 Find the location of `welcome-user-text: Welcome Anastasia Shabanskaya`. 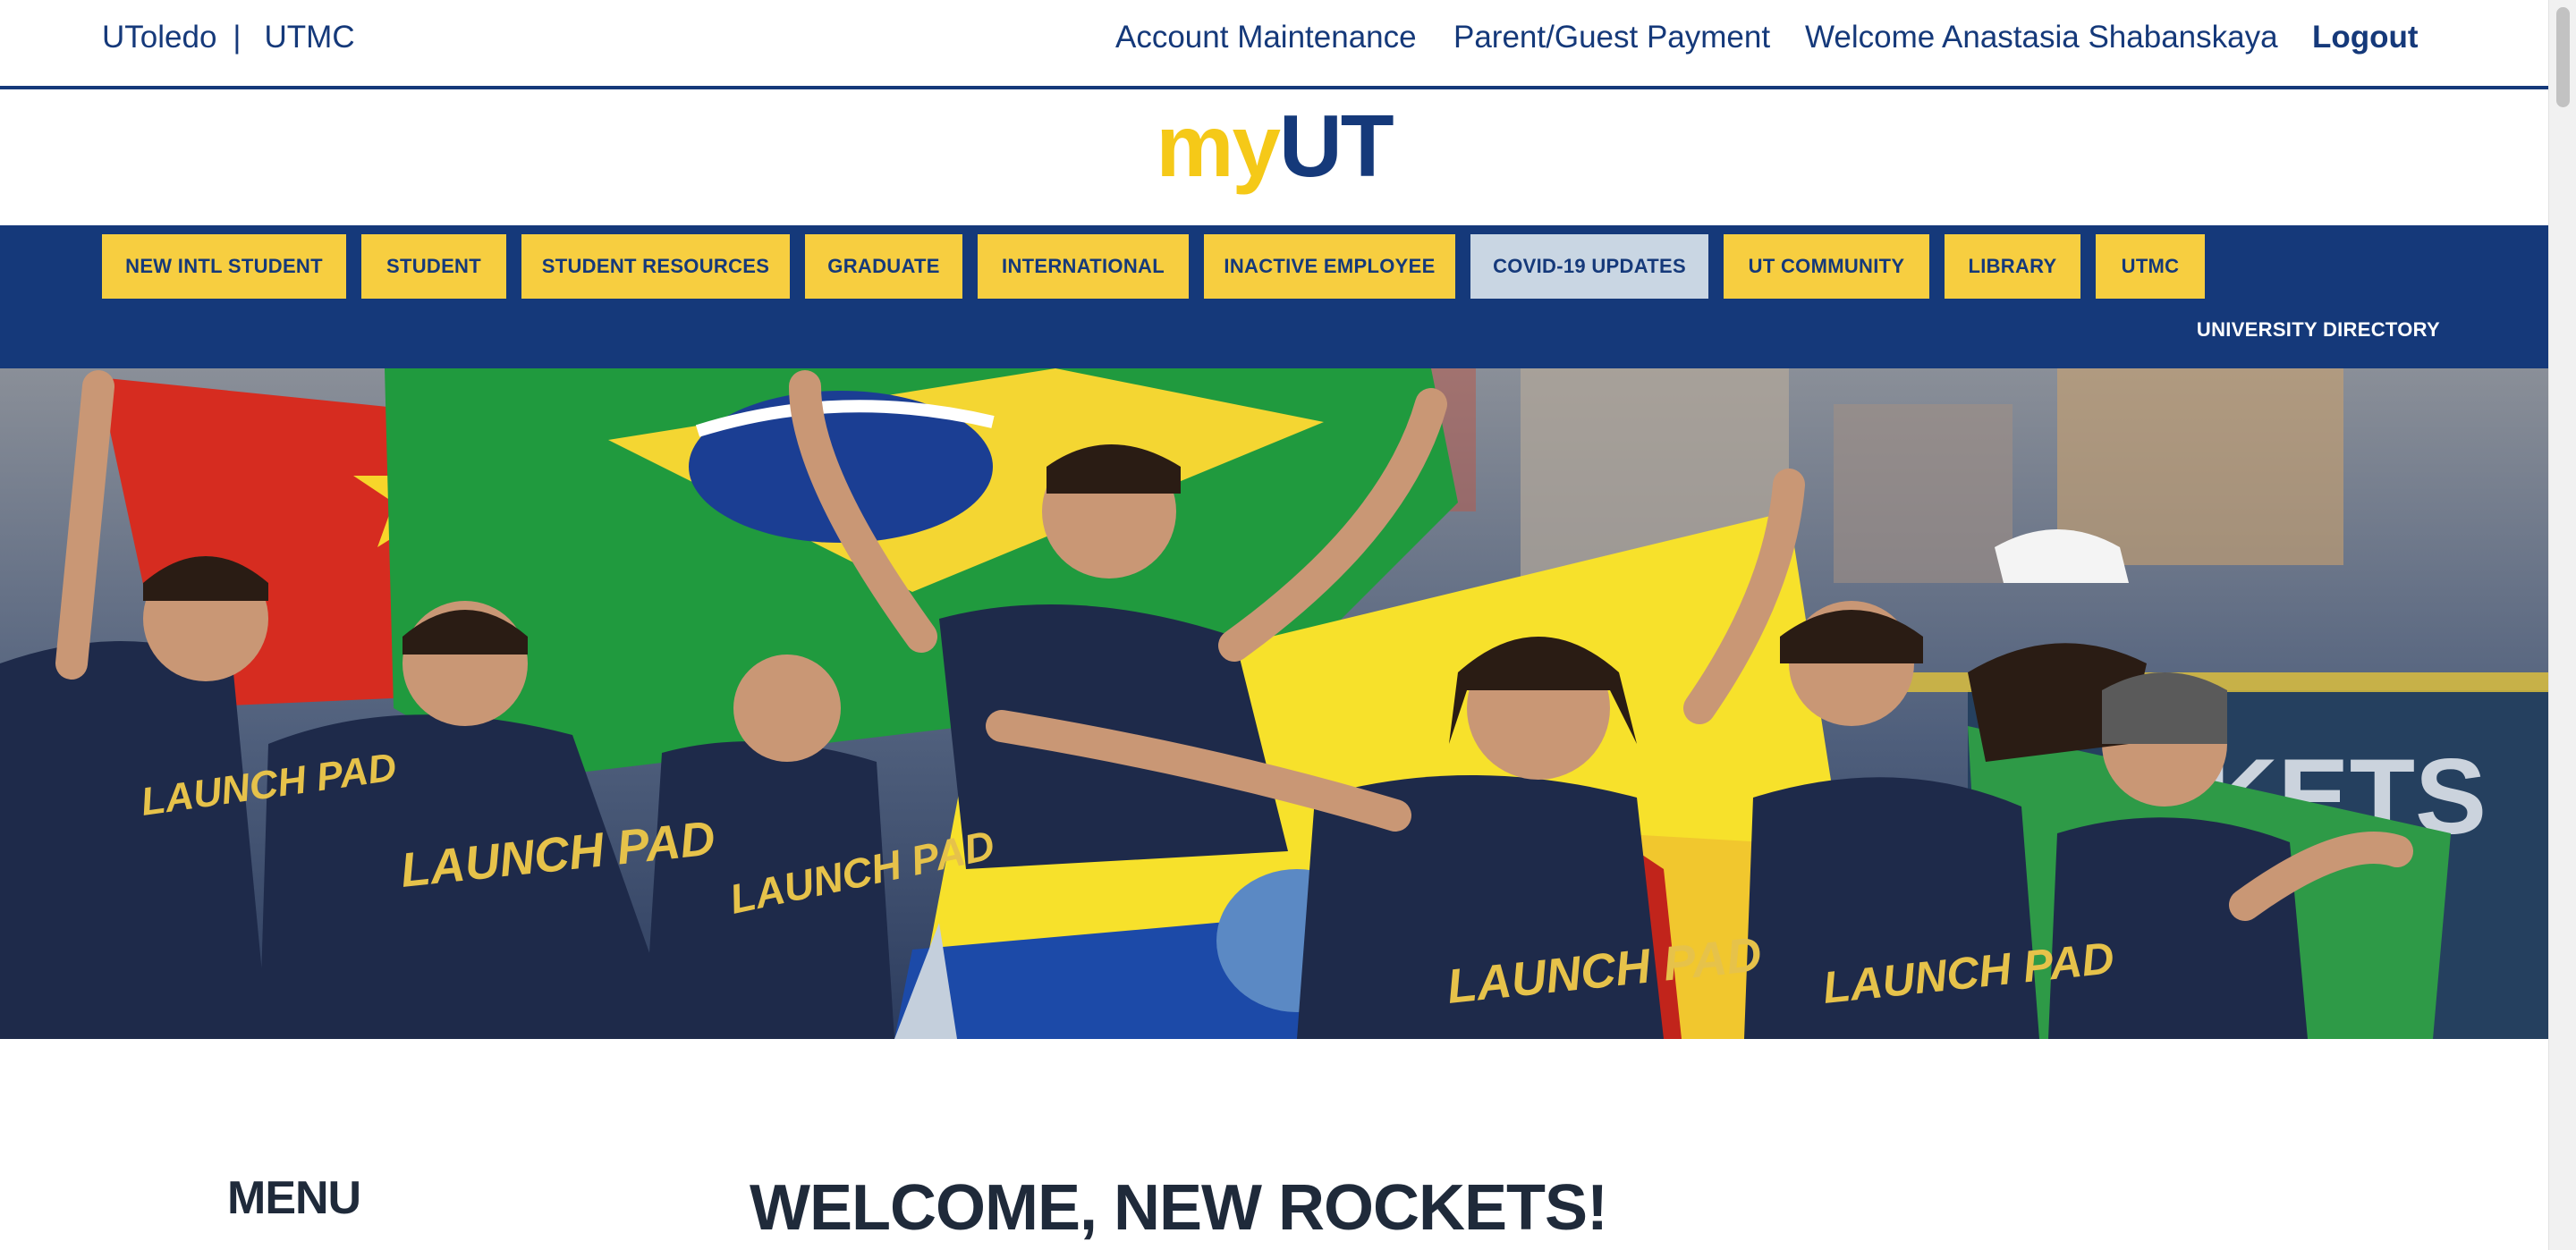

welcome-user-text: Welcome Anastasia Shabanskaya is located at coordinates (2041, 38).